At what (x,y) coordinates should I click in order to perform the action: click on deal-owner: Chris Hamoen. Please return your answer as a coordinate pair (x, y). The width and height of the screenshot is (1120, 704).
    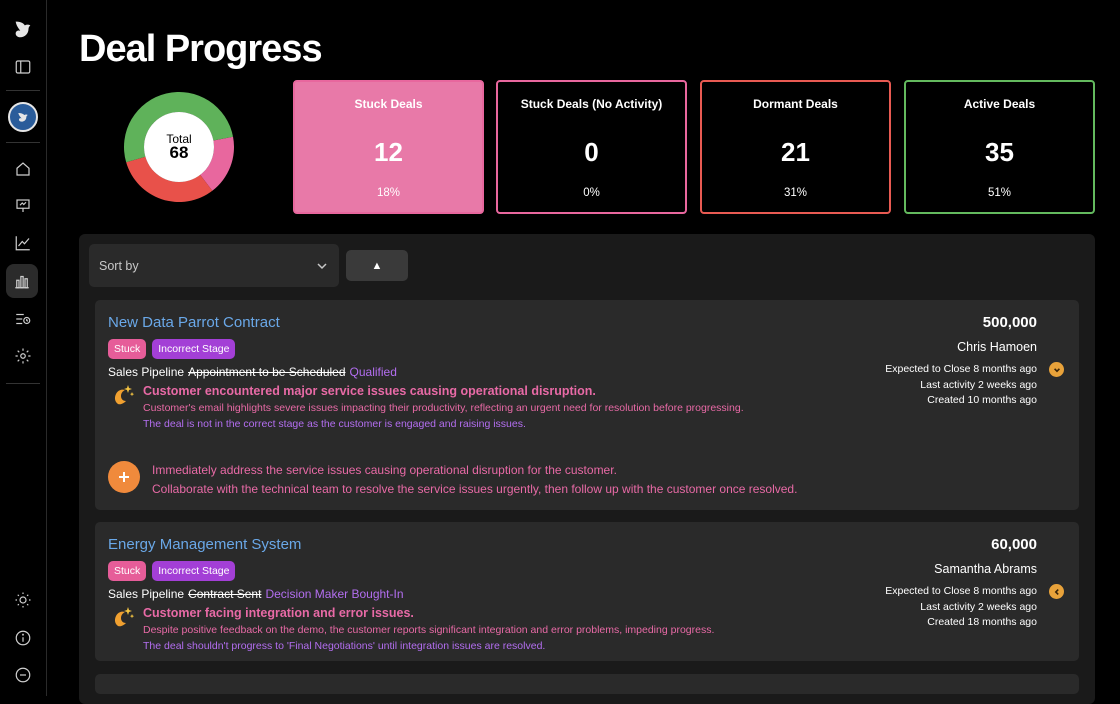
    Looking at the image, I should click on (997, 347).